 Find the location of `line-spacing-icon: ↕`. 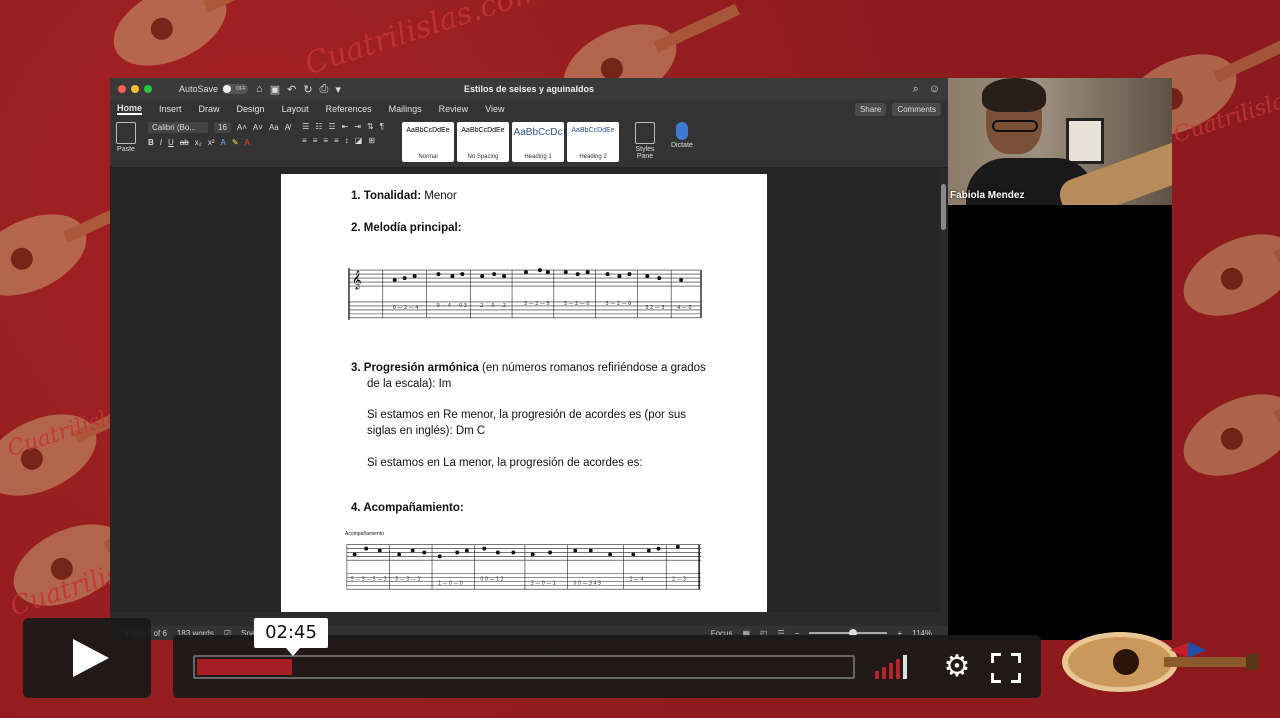

line-spacing-icon: ↕ is located at coordinates (347, 140).